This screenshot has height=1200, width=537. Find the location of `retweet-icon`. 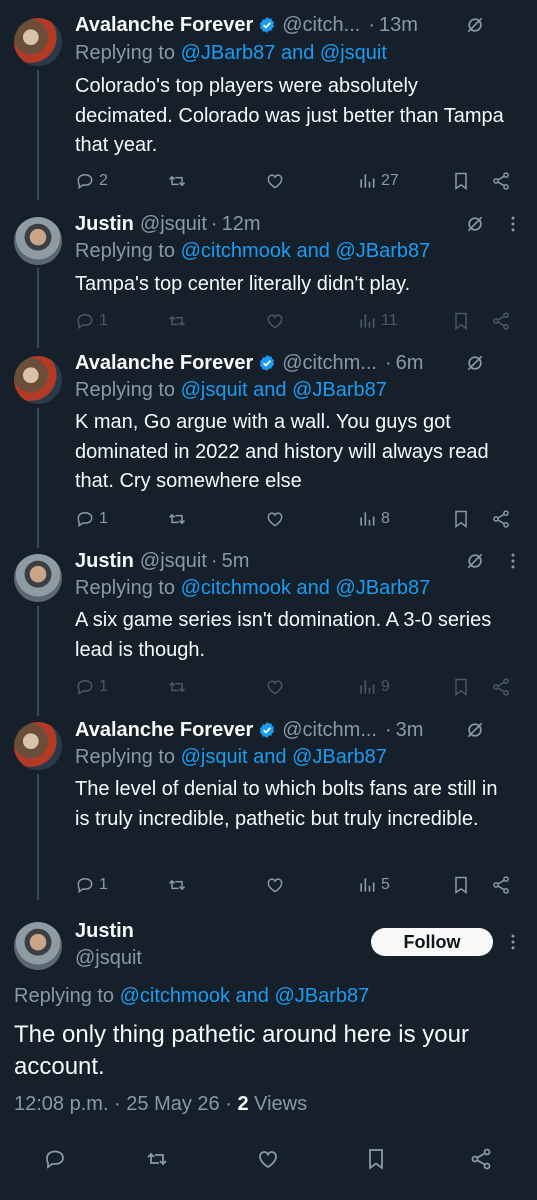

retweet-icon is located at coordinates (177, 321).